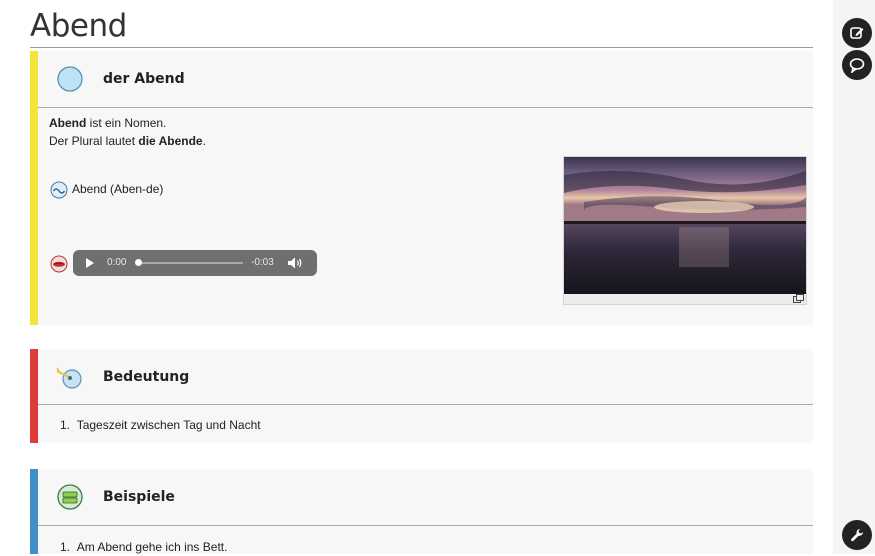 This screenshot has height=556, width=875. I want to click on title-divider, so click(421, 47).